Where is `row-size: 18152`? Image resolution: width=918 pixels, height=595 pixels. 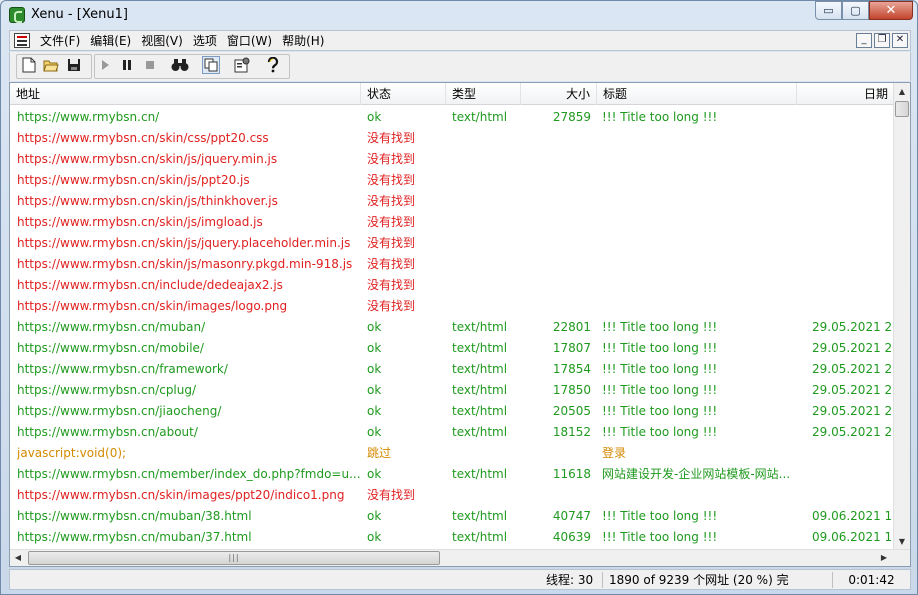
row-size: 18152 is located at coordinates (571, 432).